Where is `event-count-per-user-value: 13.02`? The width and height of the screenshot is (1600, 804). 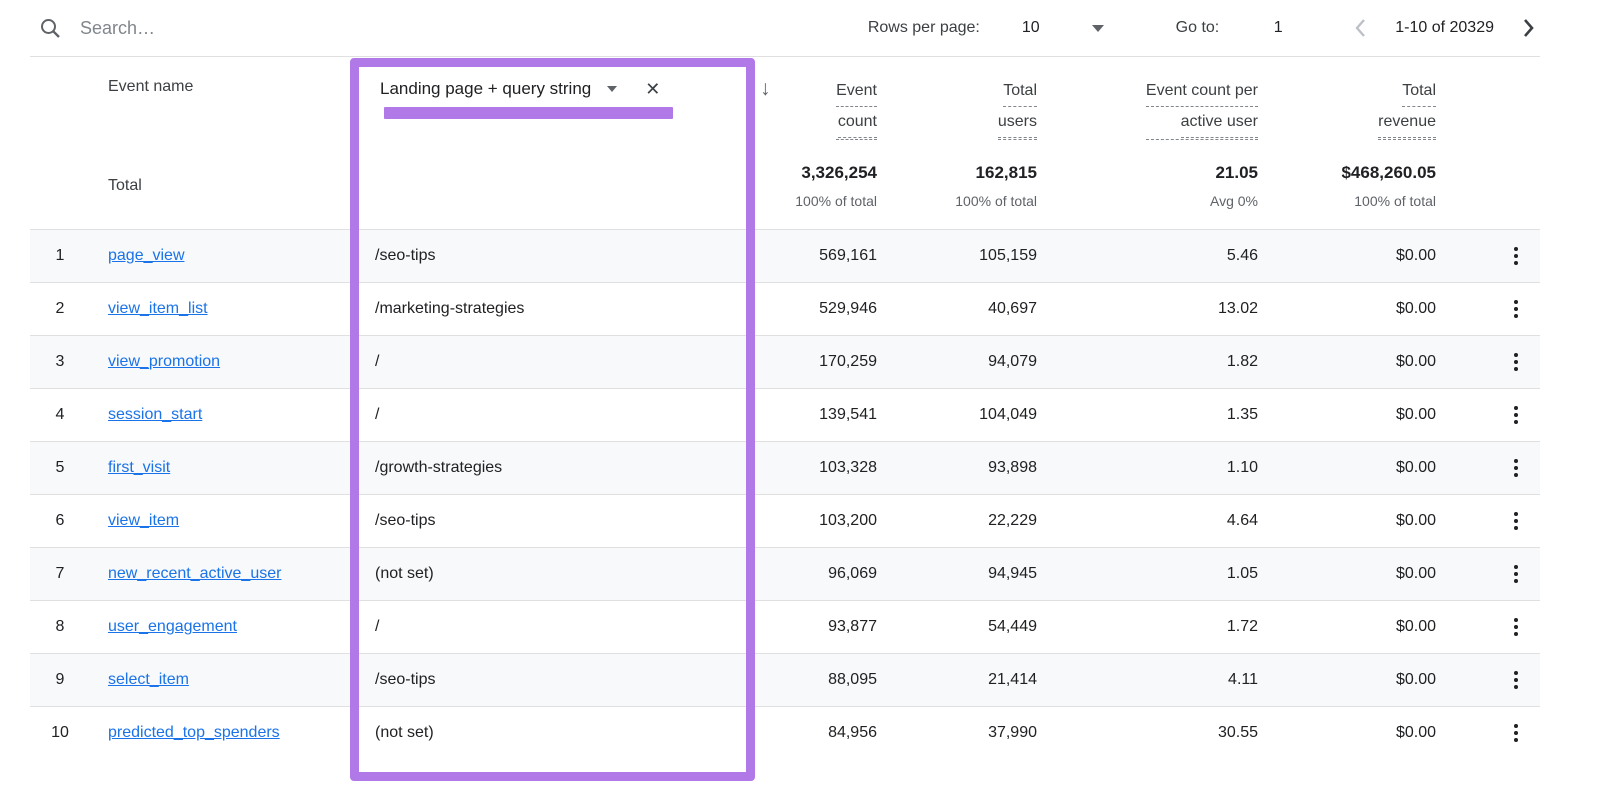
event-count-per-user-value: 13.02 is located at coordinates (1237, 308).